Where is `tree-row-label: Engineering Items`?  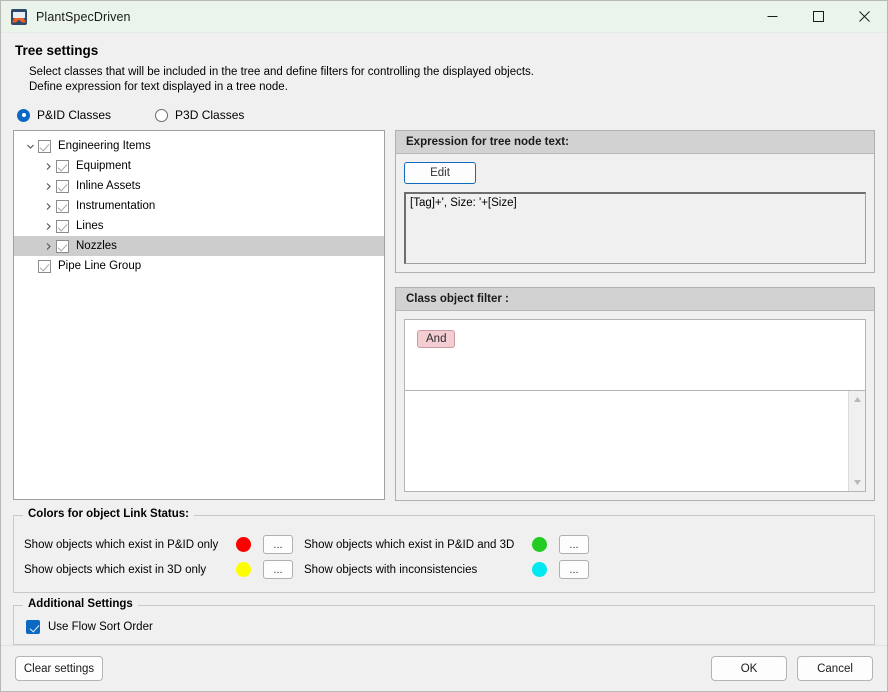
tree-row-label: Engineering Items is located at coordinates (104, 146).